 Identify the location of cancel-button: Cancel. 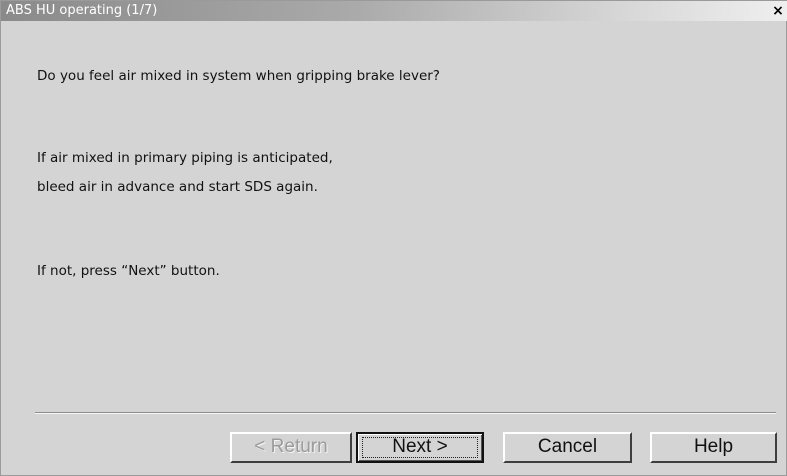
(567, 447).